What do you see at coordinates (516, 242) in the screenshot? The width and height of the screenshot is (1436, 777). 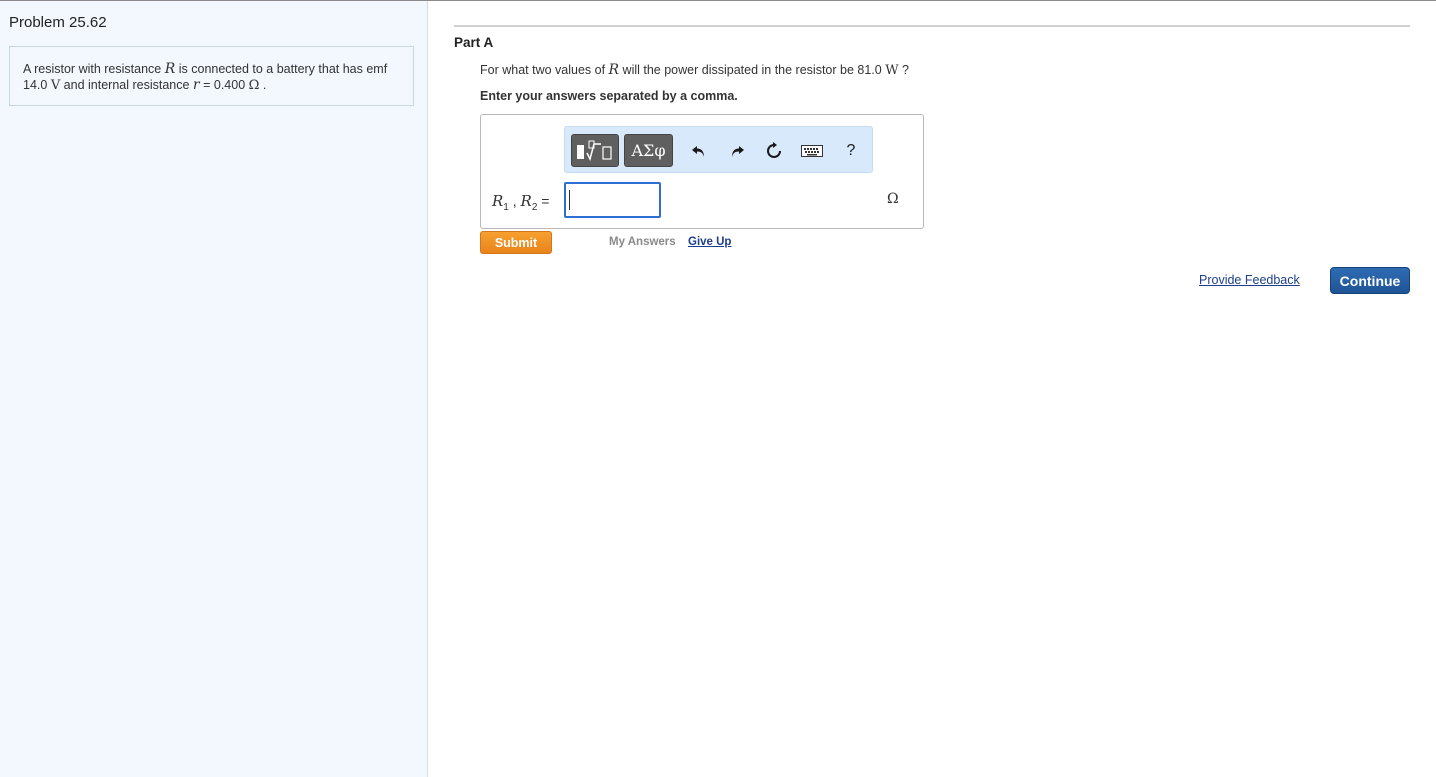 I see `submit-button: Submit` at bounding box center [516, 242].